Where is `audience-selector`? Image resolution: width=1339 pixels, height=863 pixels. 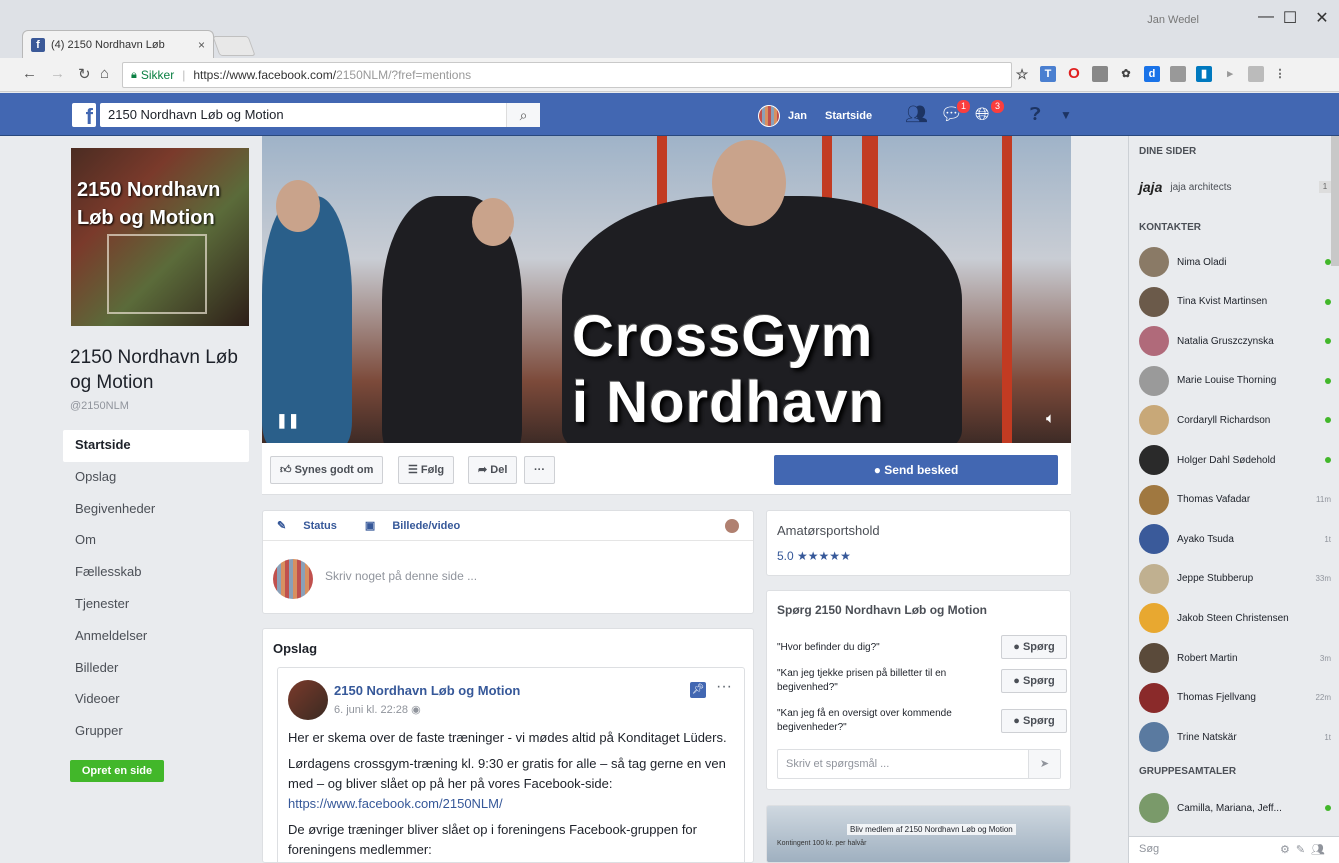
audience-selector is located at coordinates (732, 526).